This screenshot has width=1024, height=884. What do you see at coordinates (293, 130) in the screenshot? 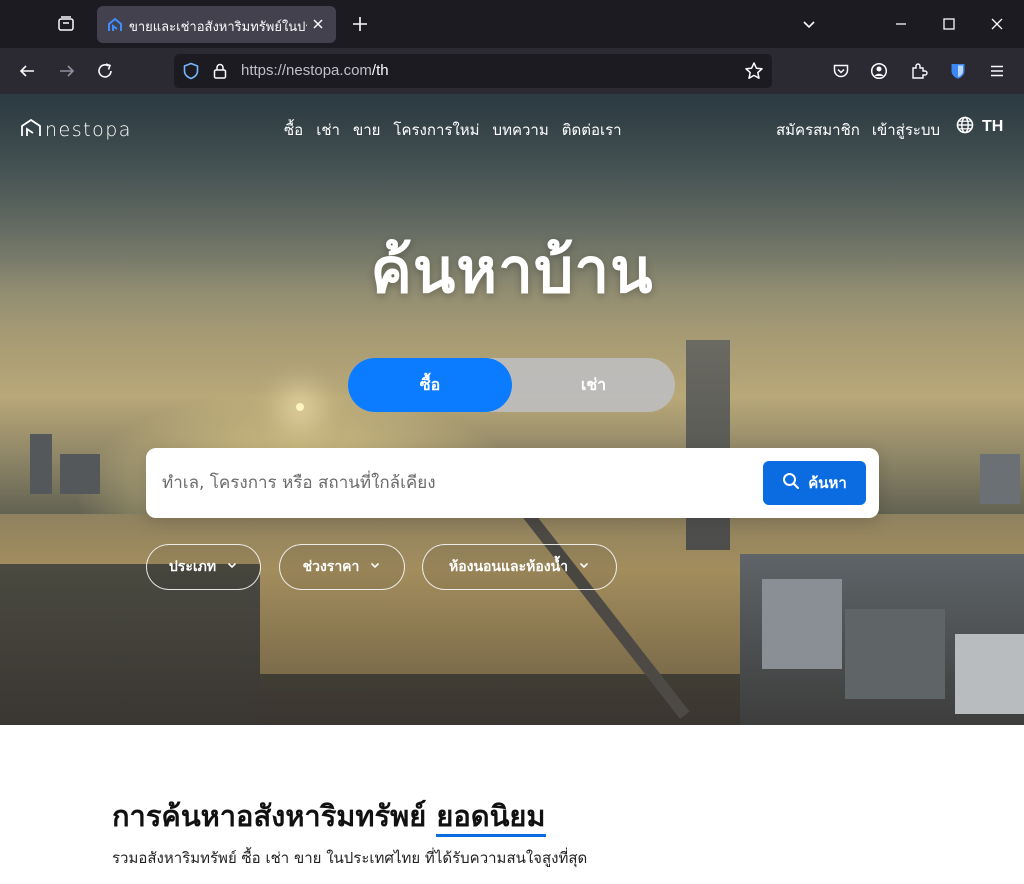
I see `nav-buy: ซื้อ` at bounding box center [293, 130].